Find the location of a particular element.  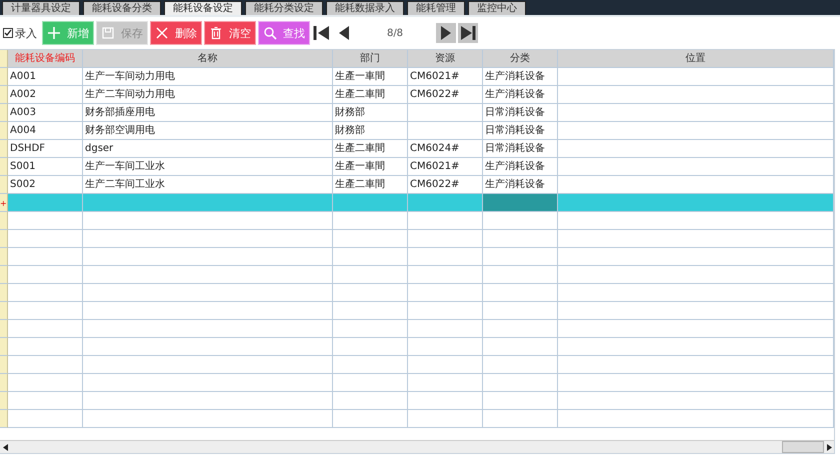

tab: 能耗分类设定 is located at coordinates (284, 8).